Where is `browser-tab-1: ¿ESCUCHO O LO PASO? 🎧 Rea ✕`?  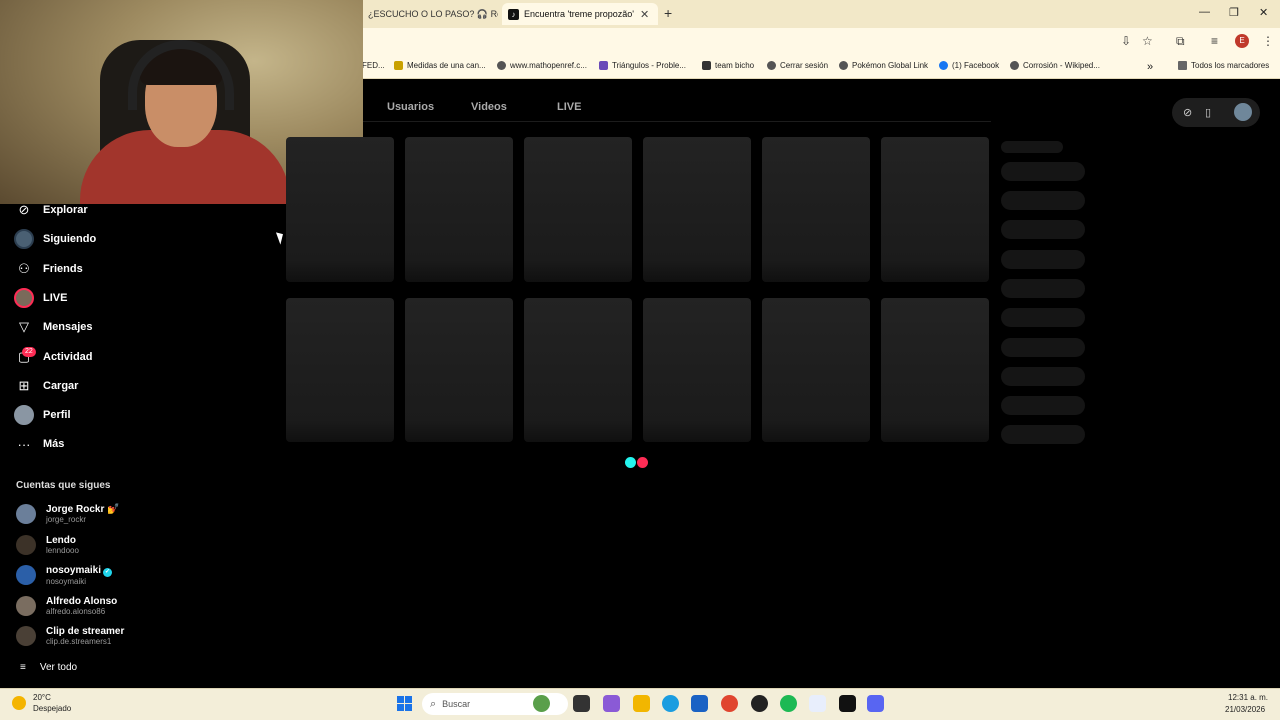 browser-tab-1: ¿ESCUCHO O LO PASO? 🎧 Rea ✕ is located at coordinates (430, 14).